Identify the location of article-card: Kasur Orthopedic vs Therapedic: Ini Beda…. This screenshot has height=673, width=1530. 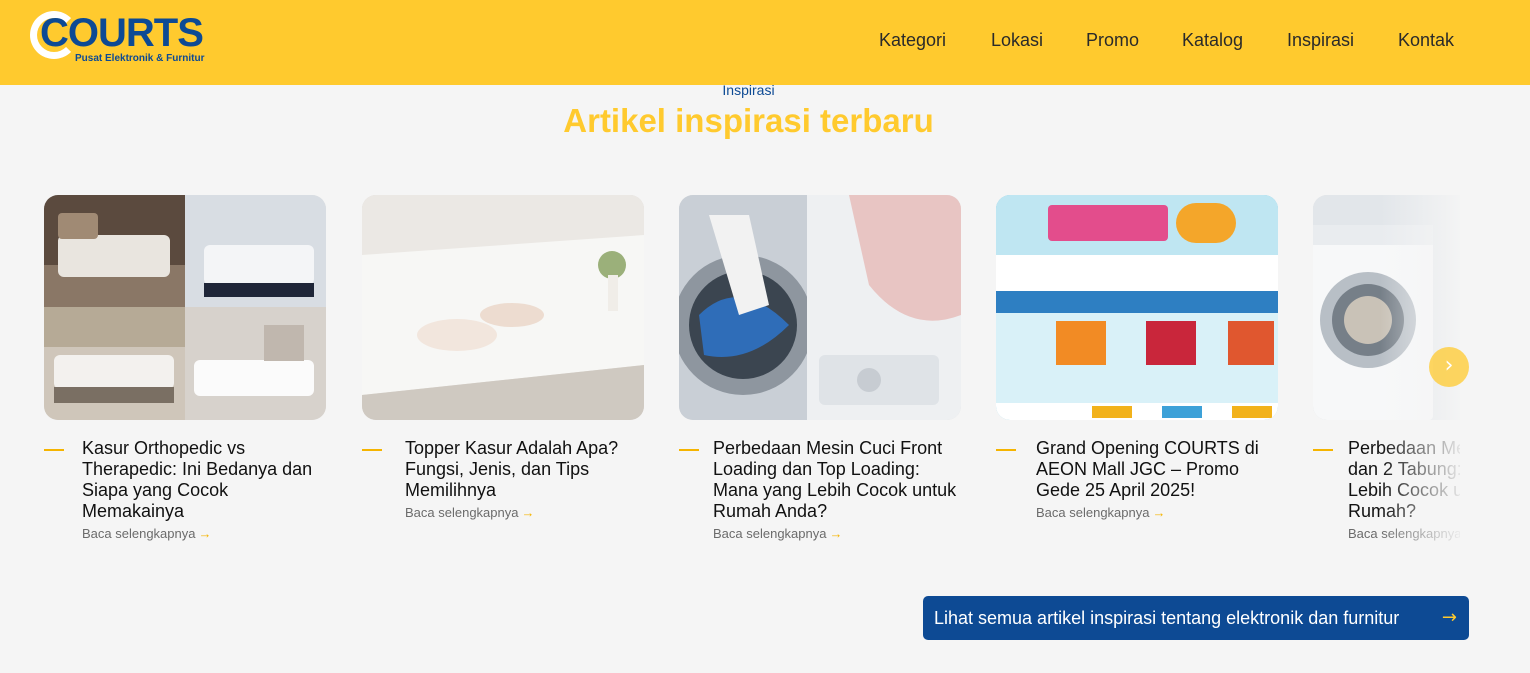
(185, 375).